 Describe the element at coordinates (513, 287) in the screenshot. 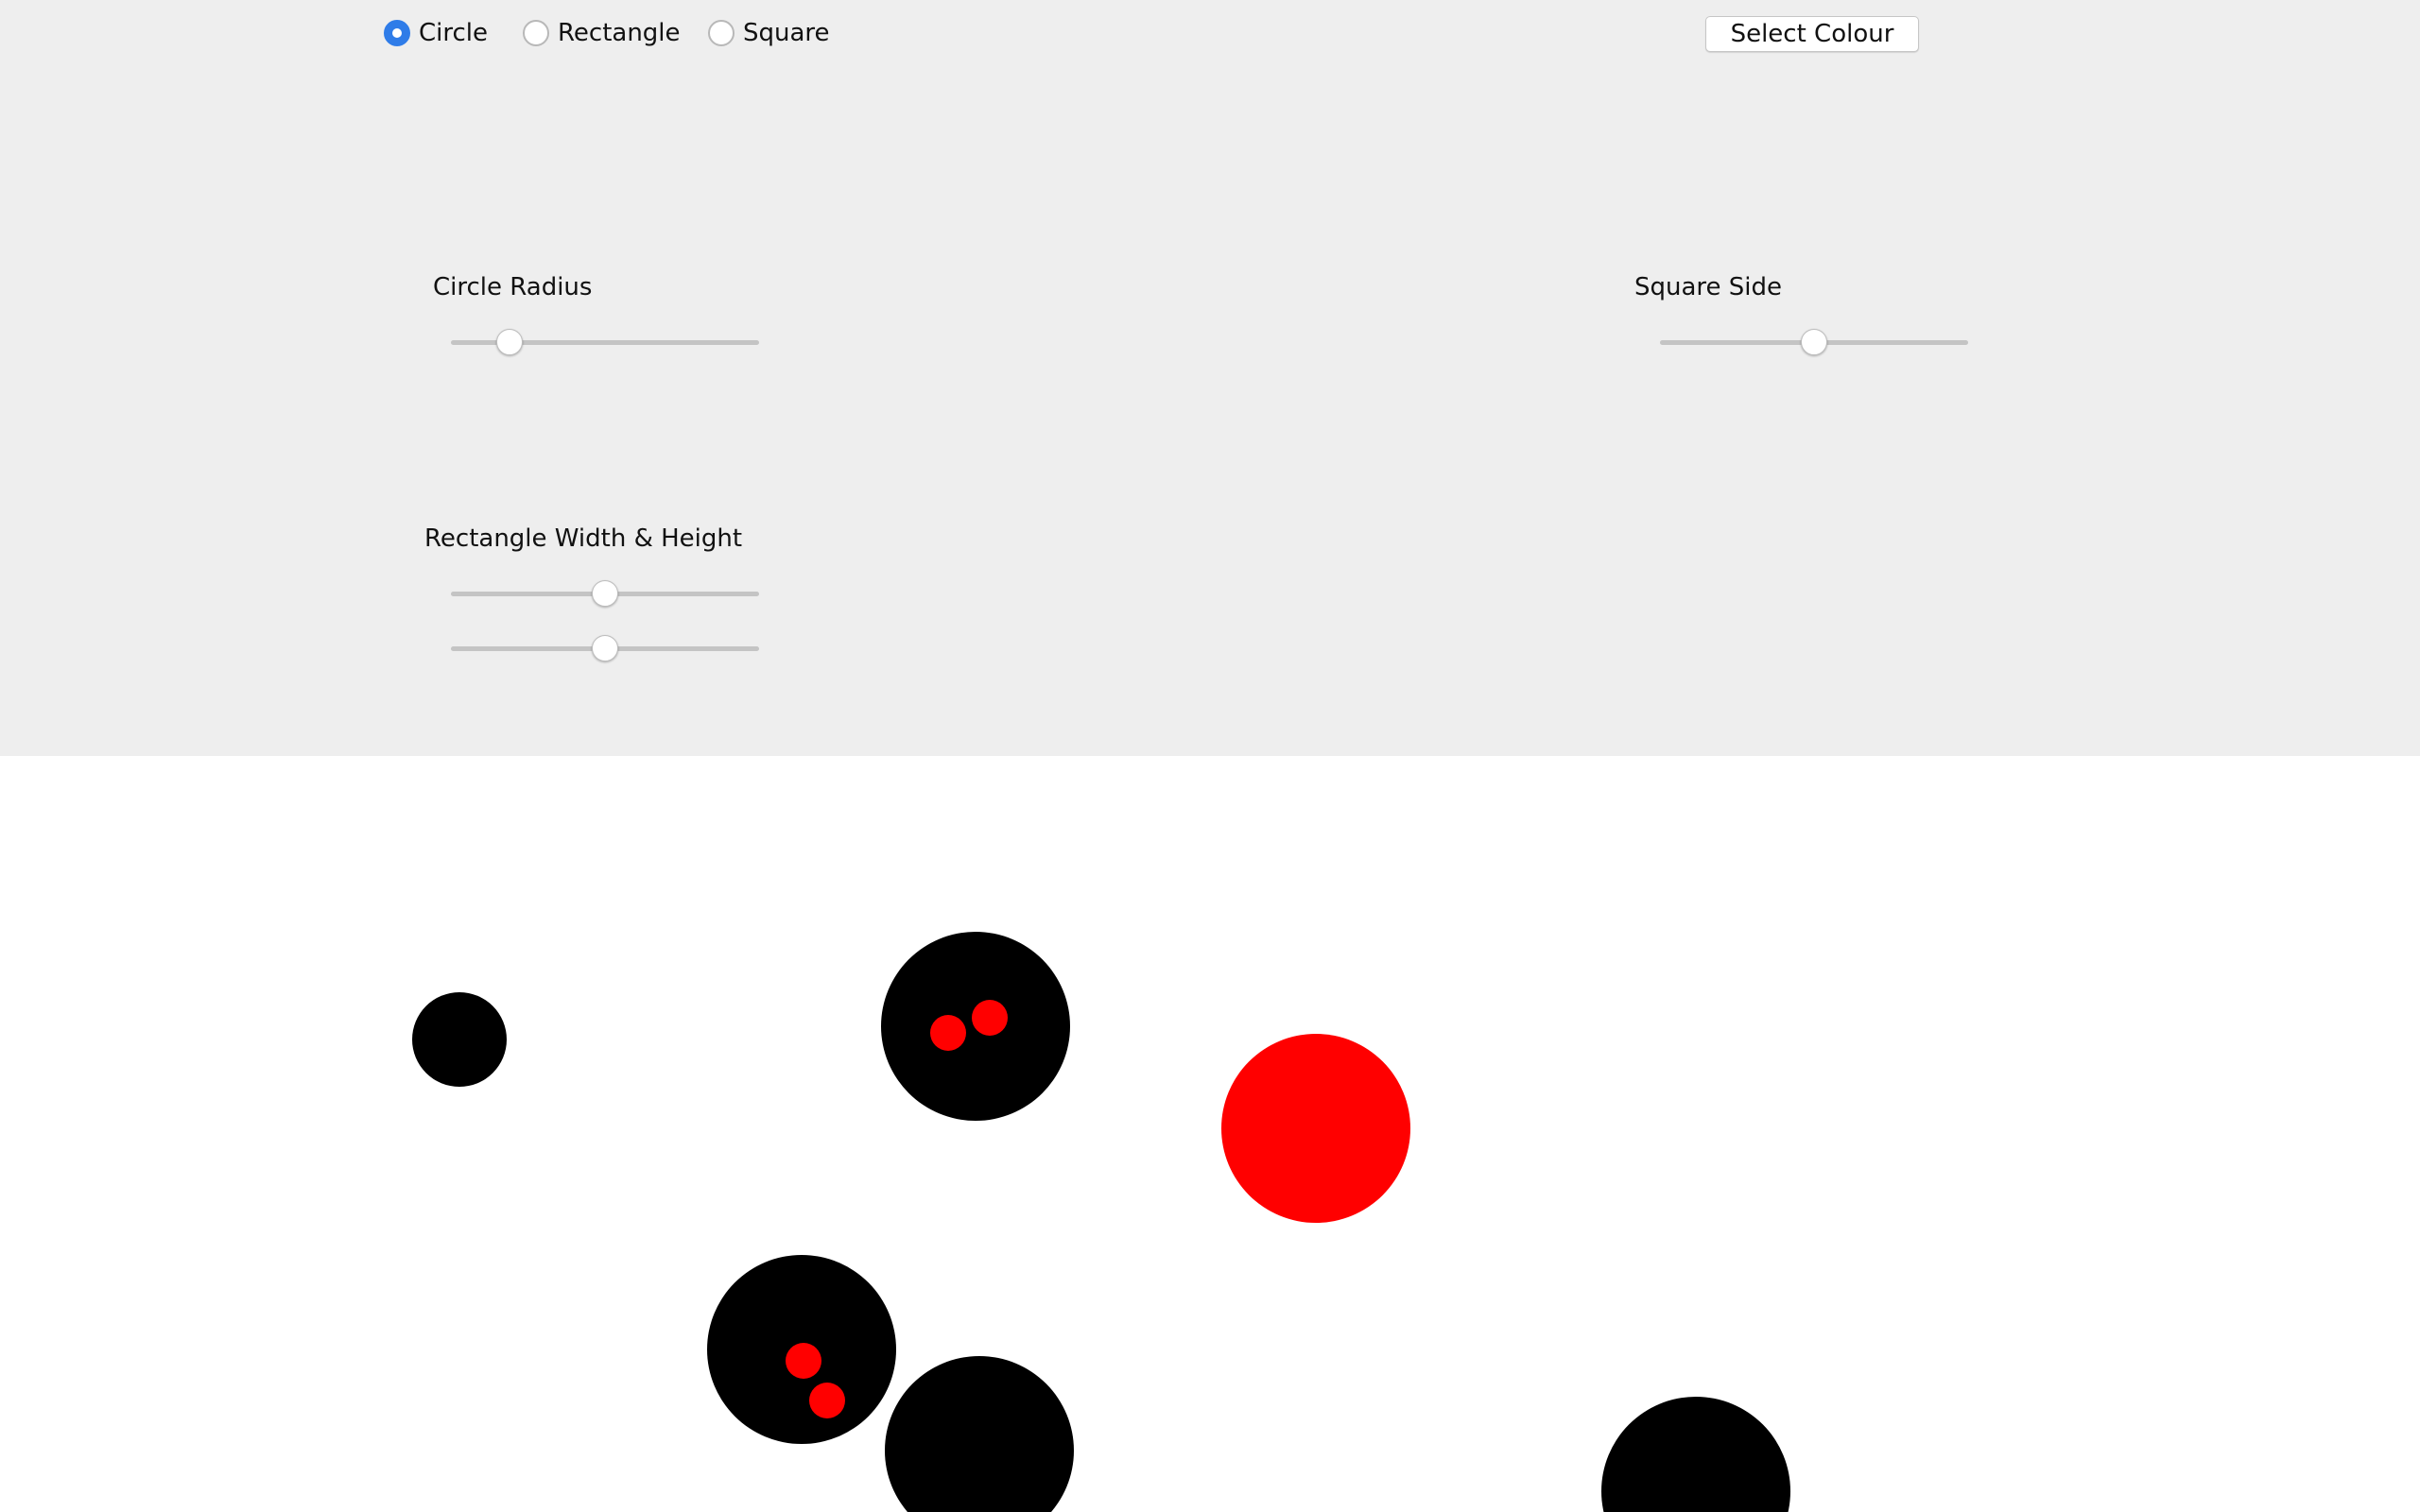

I see `circle-radius-label: Circle Radius` at that location.